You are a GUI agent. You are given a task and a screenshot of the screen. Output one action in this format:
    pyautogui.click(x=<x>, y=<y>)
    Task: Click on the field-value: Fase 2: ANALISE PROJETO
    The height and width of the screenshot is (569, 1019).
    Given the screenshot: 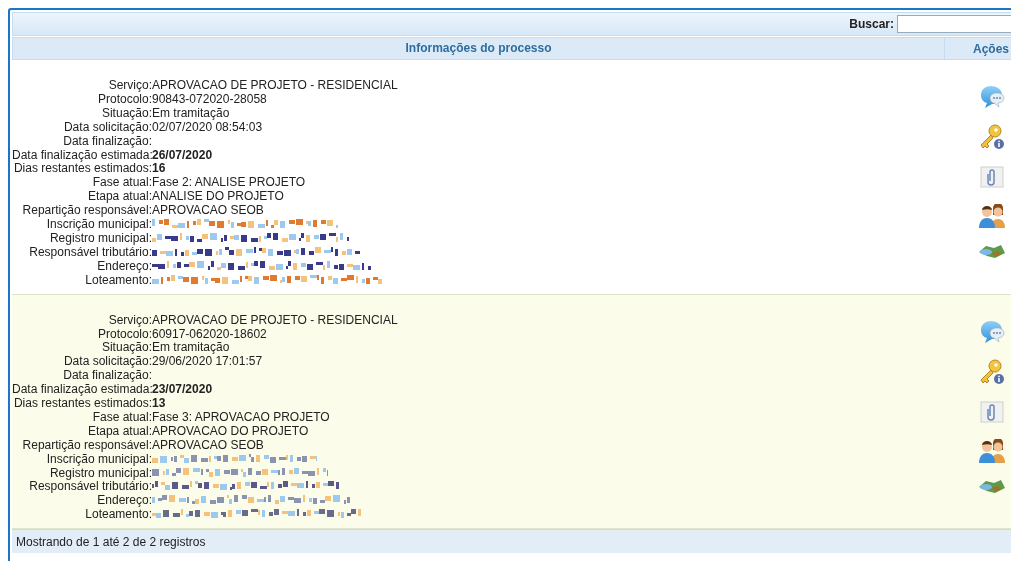 What is the action you would take?
    pyautogui.click(x=229, y=183)
    